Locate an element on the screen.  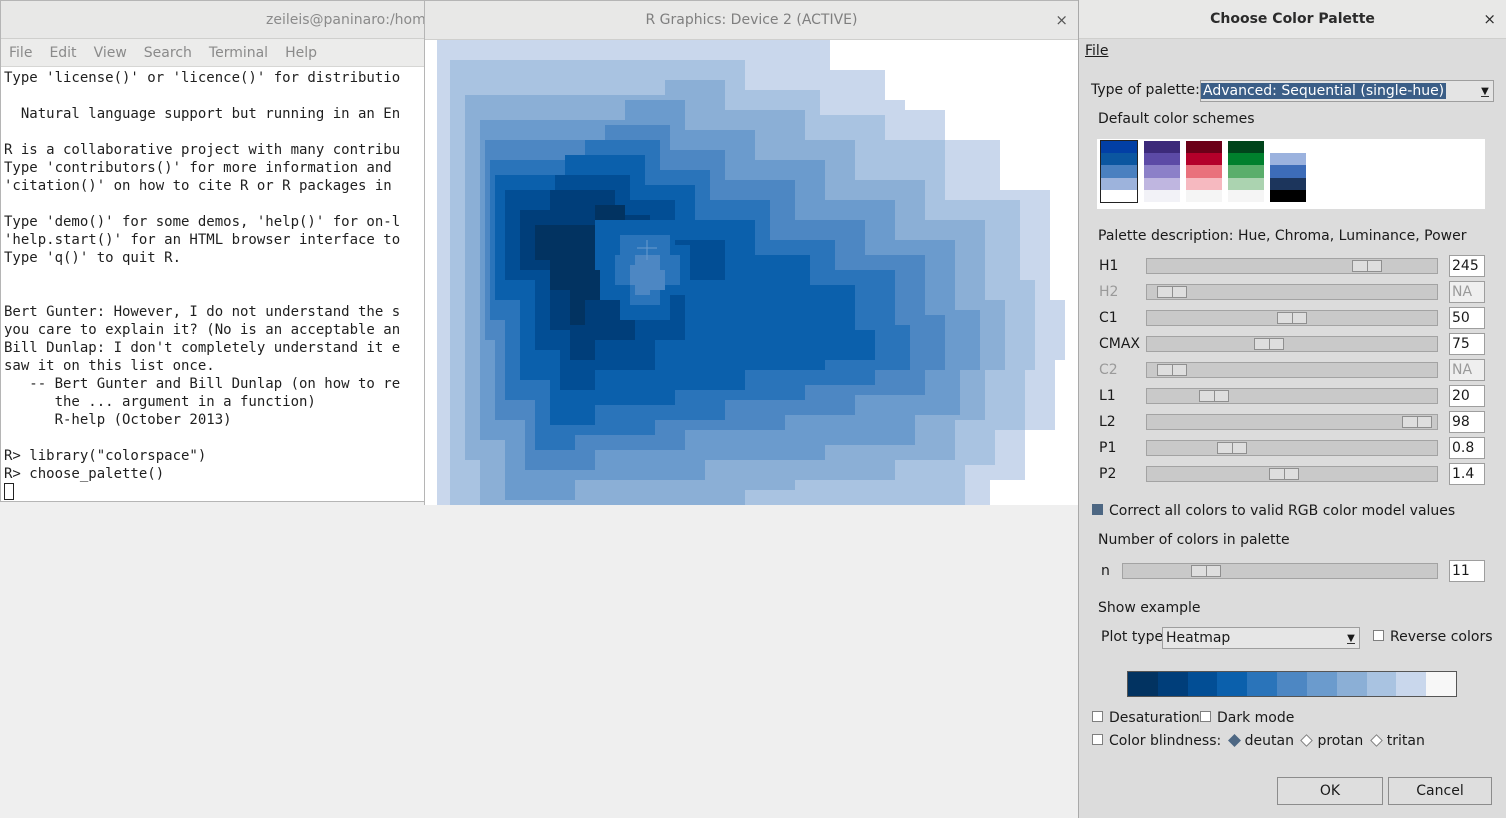
param-row-l1: L1 20 is located at coordinates (1295, 396).